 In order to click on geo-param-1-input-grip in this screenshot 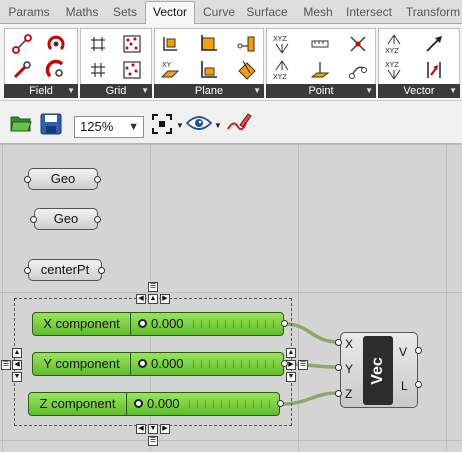, I will do `click(27, 179)`.